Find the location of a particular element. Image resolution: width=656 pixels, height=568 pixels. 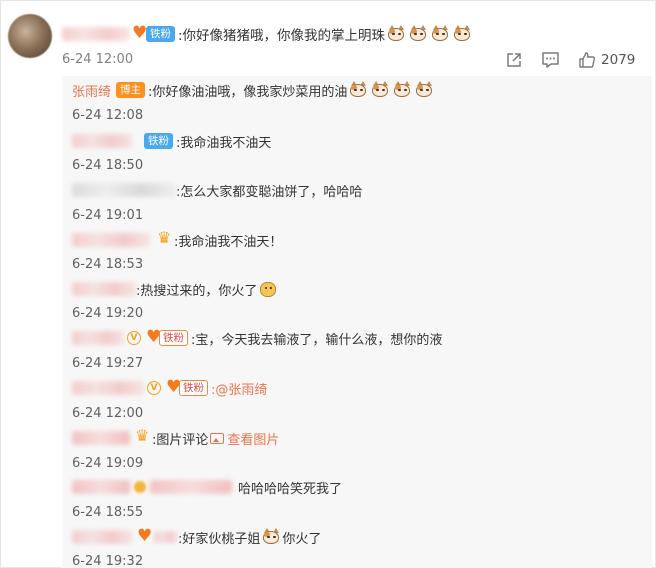

list-item: :我命油我不油天！ is located at coordinates (177, 239).